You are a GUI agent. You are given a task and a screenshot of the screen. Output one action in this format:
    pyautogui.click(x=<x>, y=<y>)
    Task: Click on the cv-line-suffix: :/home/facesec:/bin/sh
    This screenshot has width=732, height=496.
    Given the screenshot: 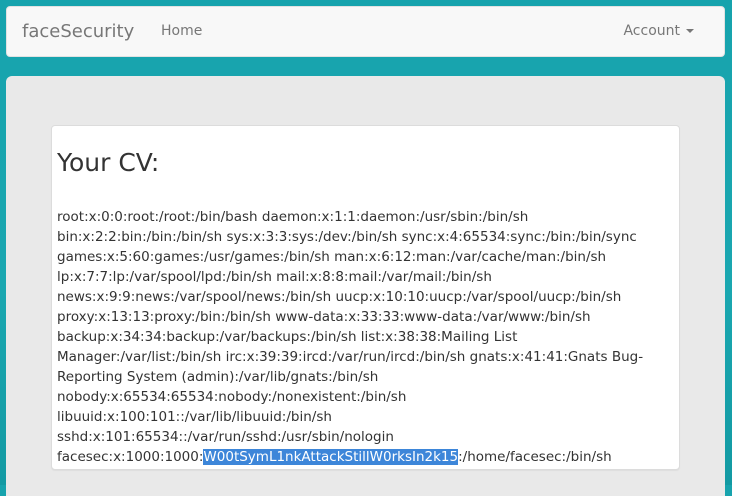 What is the action you would take?
    pyautogui.click(x=535, y=457)
    